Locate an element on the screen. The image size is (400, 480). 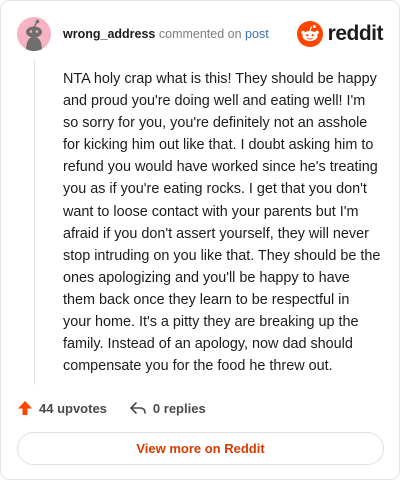
snoo-avatar-icon is located at coordinates (34, 34).